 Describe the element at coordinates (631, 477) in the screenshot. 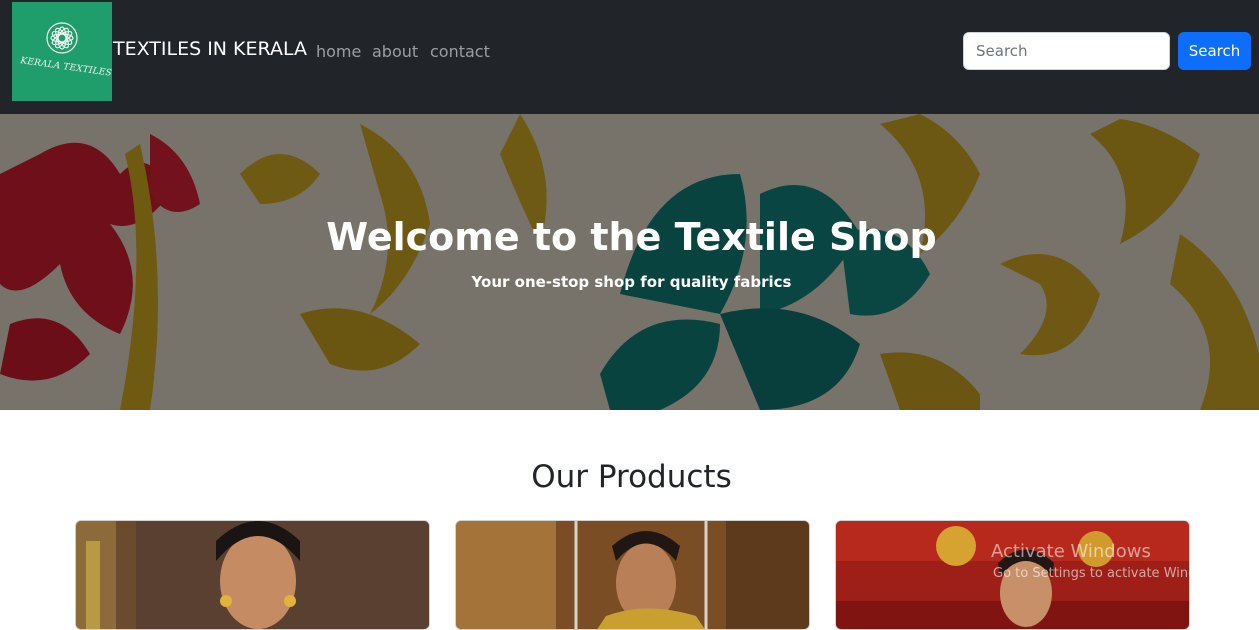

I see `products-heading: Our Products` at that location.